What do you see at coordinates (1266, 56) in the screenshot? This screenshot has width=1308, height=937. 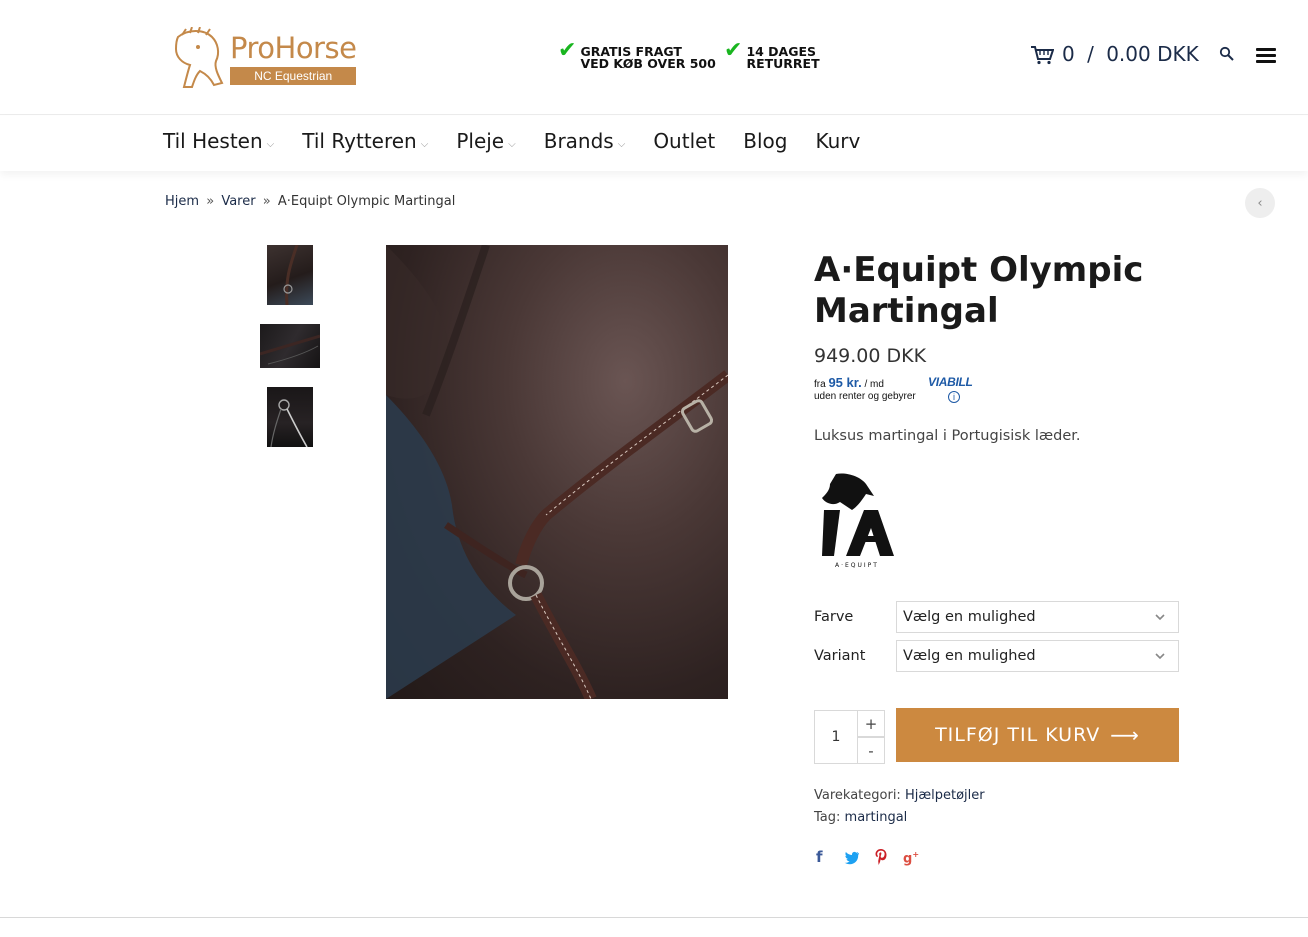 I see `hamburger-menu-icon` at bounding box center [1266, 56].